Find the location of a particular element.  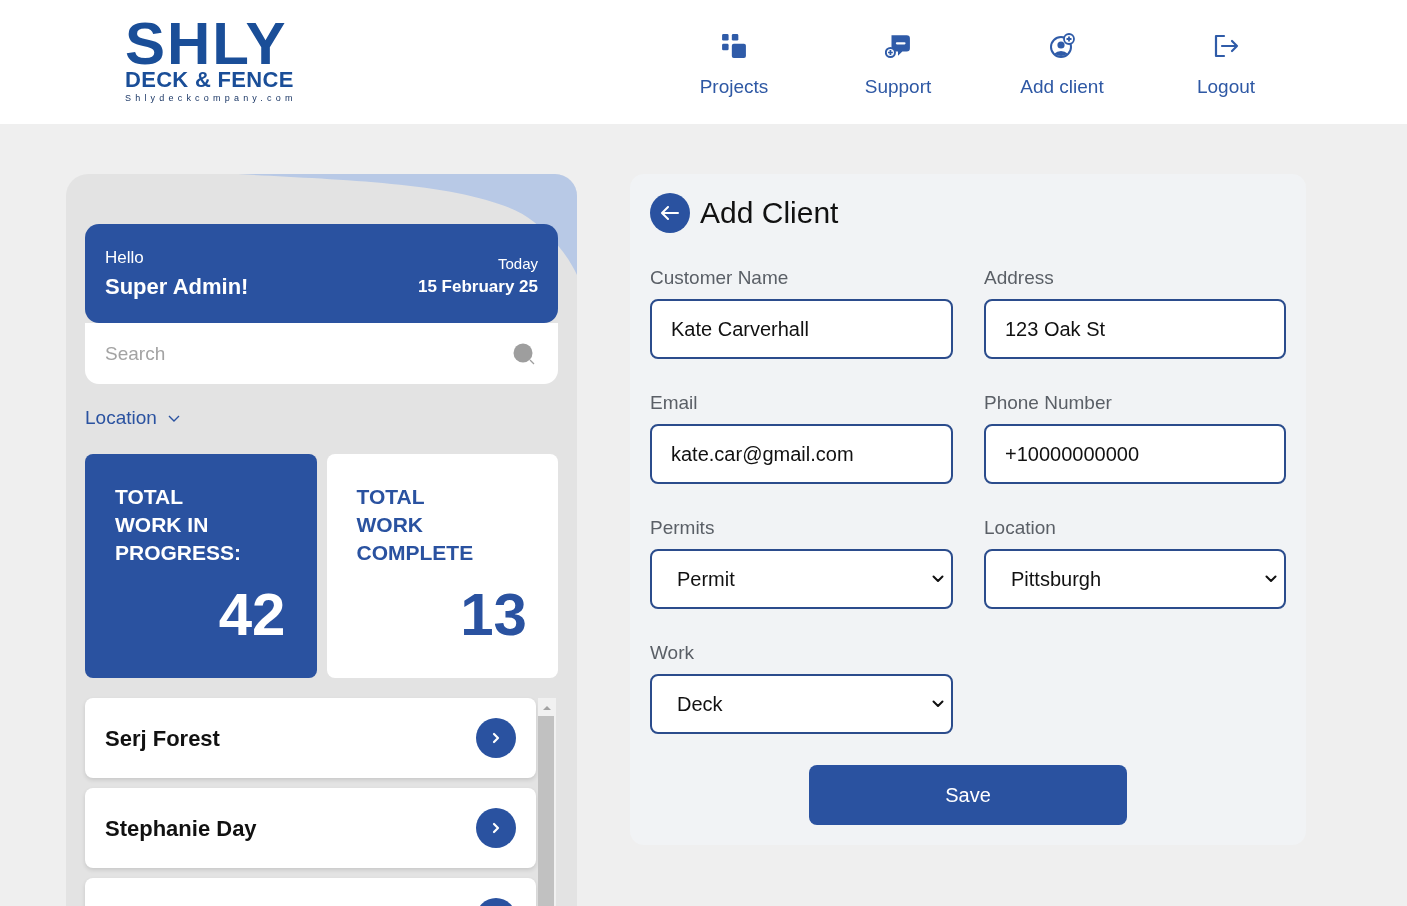

nav-link: Add client is located at coordinates (1062, 66).